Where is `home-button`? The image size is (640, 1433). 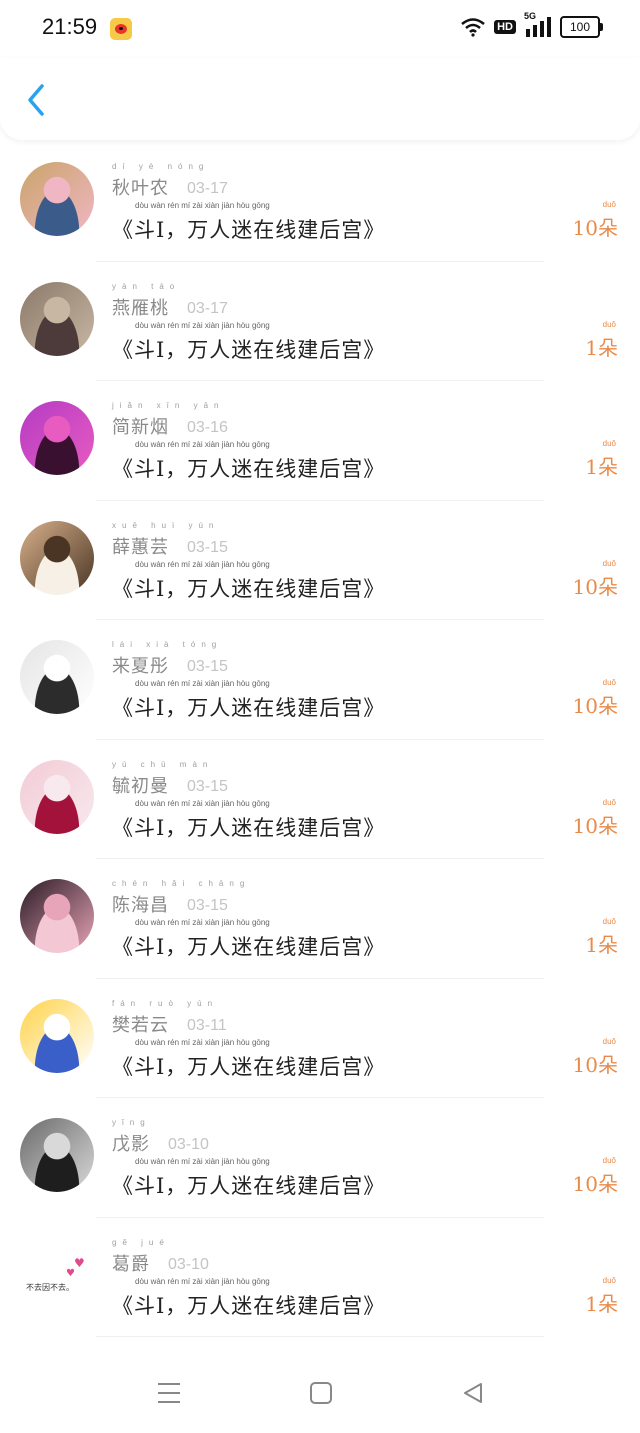
home-button is located at coordinates (321, 1393).